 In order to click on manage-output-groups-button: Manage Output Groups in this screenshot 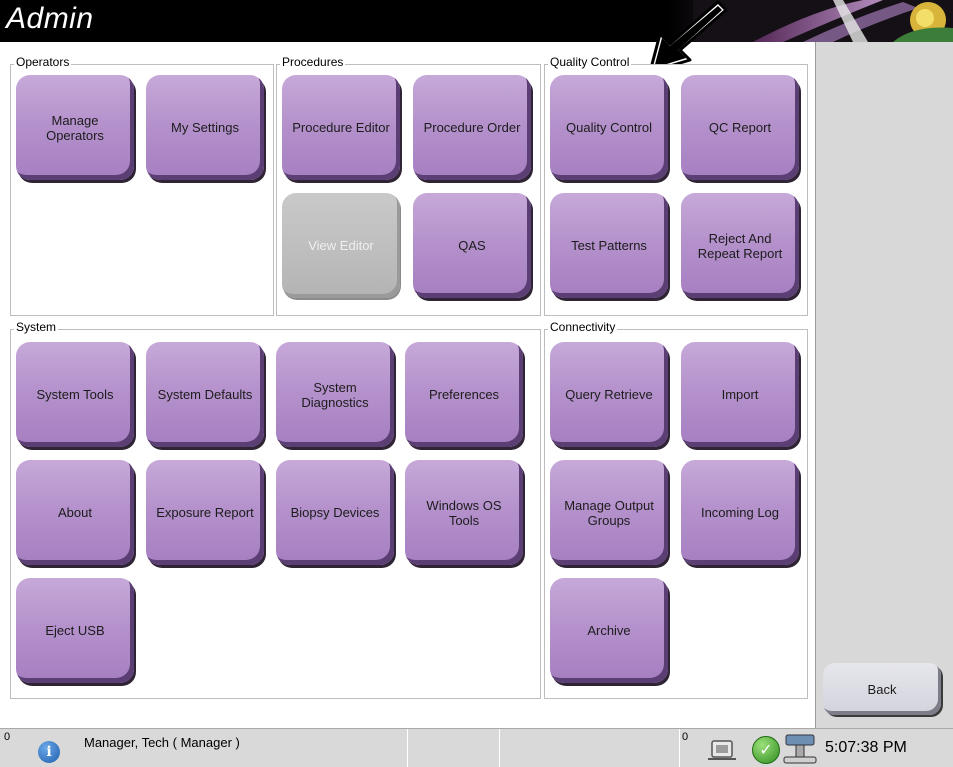, I will do `click(609, 512)`.